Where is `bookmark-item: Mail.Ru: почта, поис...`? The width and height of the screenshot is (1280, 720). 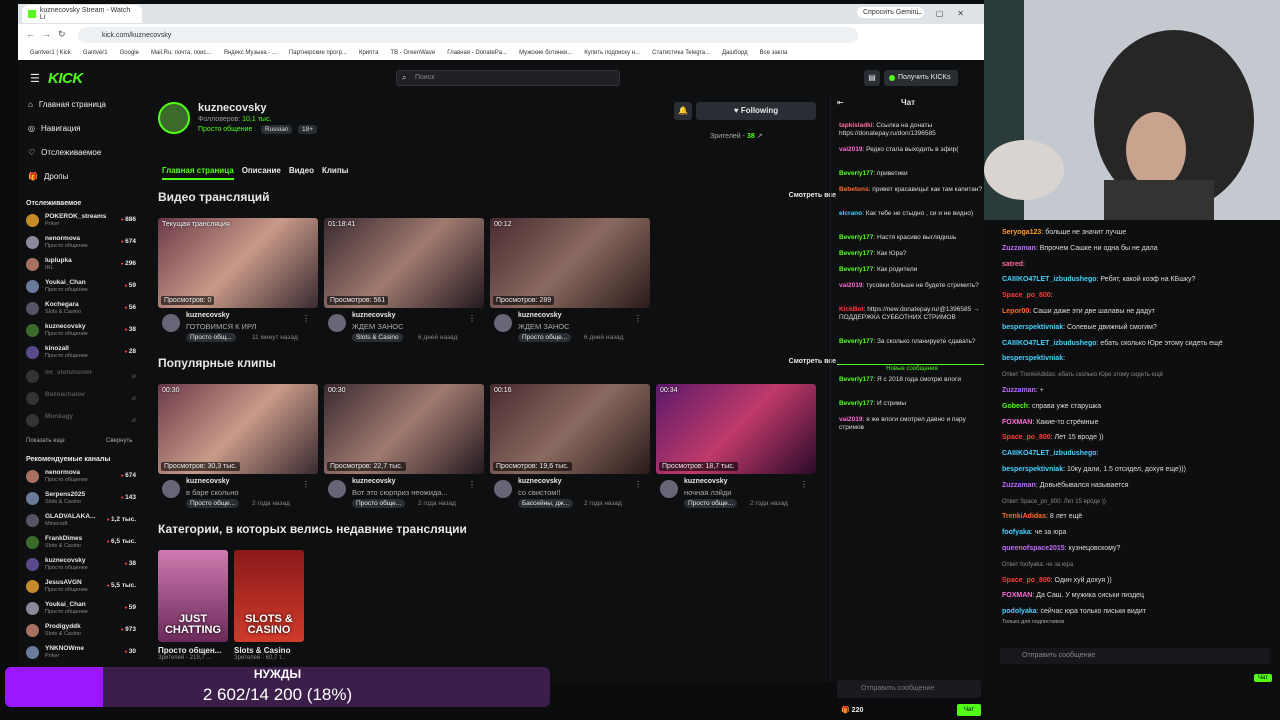
bookmark-item: Mail.Ru: почта, поис... is located at coordinates (181, 53).